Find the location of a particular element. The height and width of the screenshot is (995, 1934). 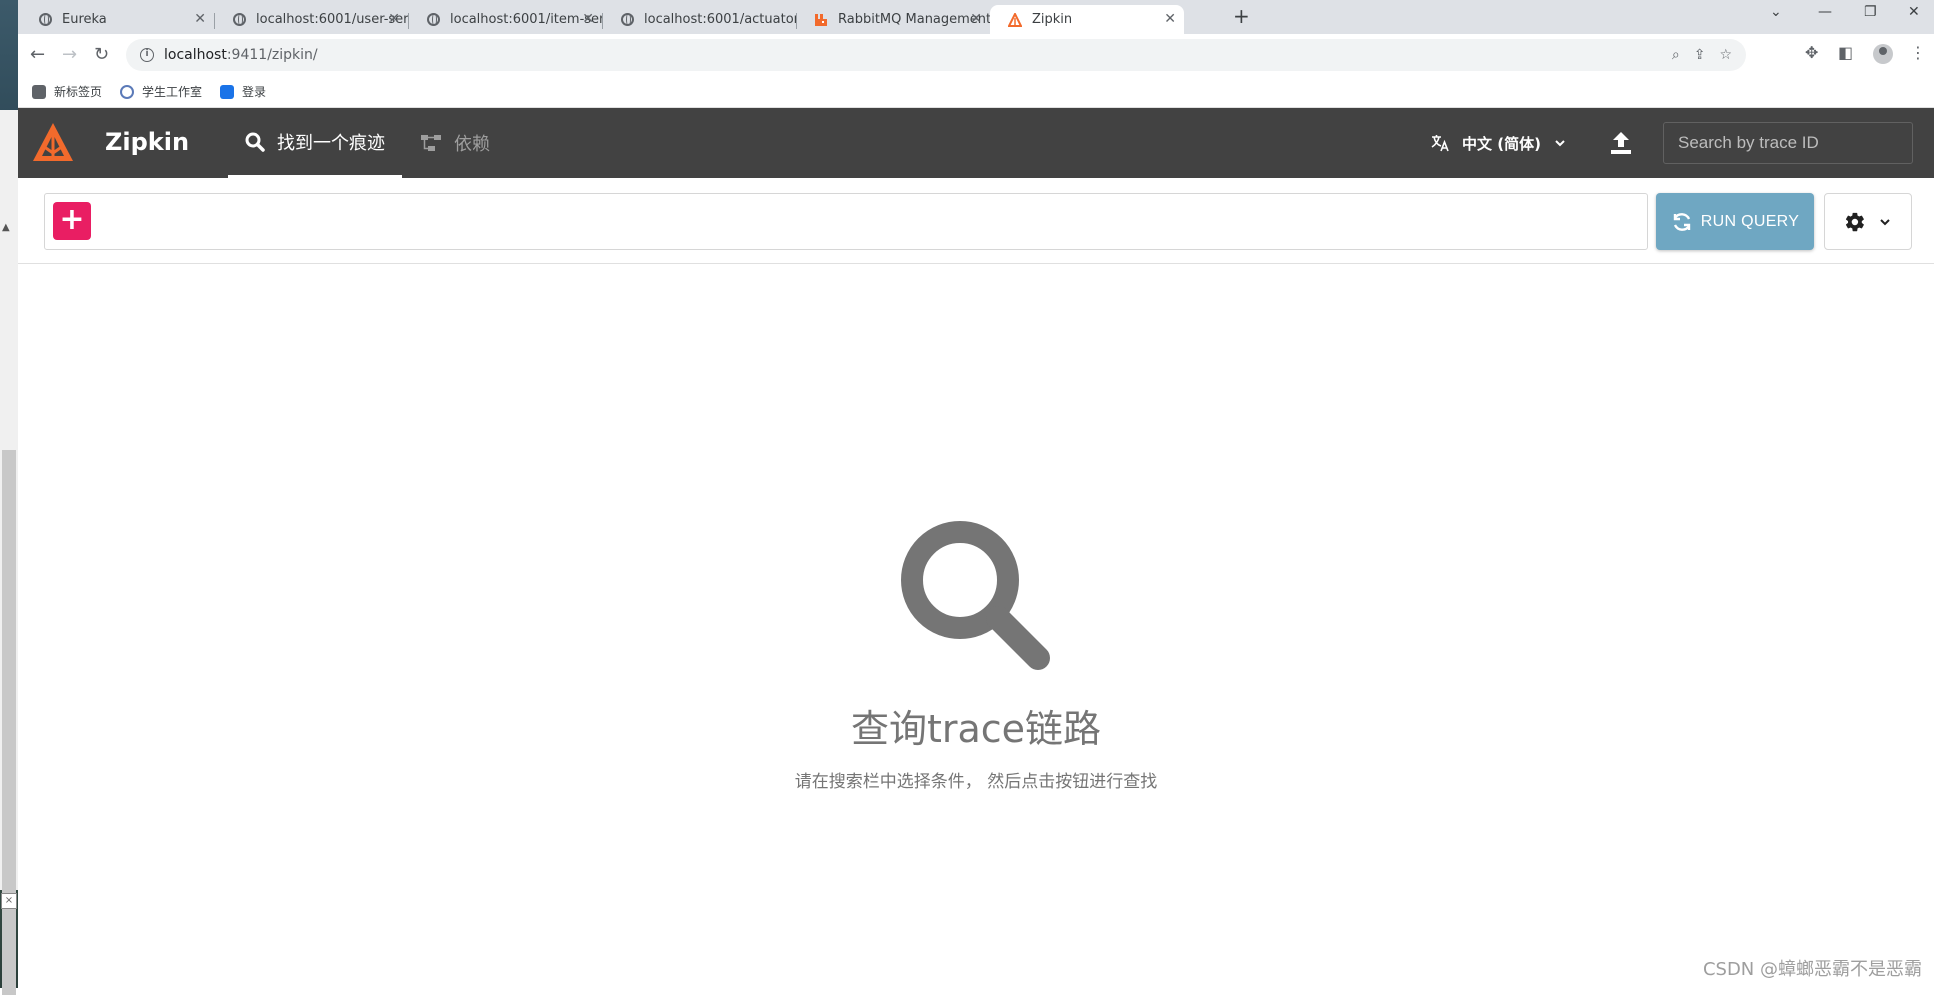

nav-find-trace: 找到一个痕迹 is located at coordinates (315, 143).